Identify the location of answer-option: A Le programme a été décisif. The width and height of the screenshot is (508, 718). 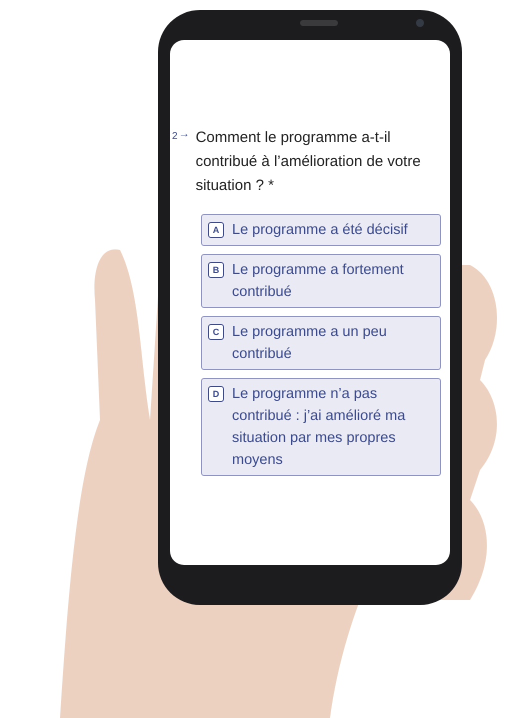
(321, 230).